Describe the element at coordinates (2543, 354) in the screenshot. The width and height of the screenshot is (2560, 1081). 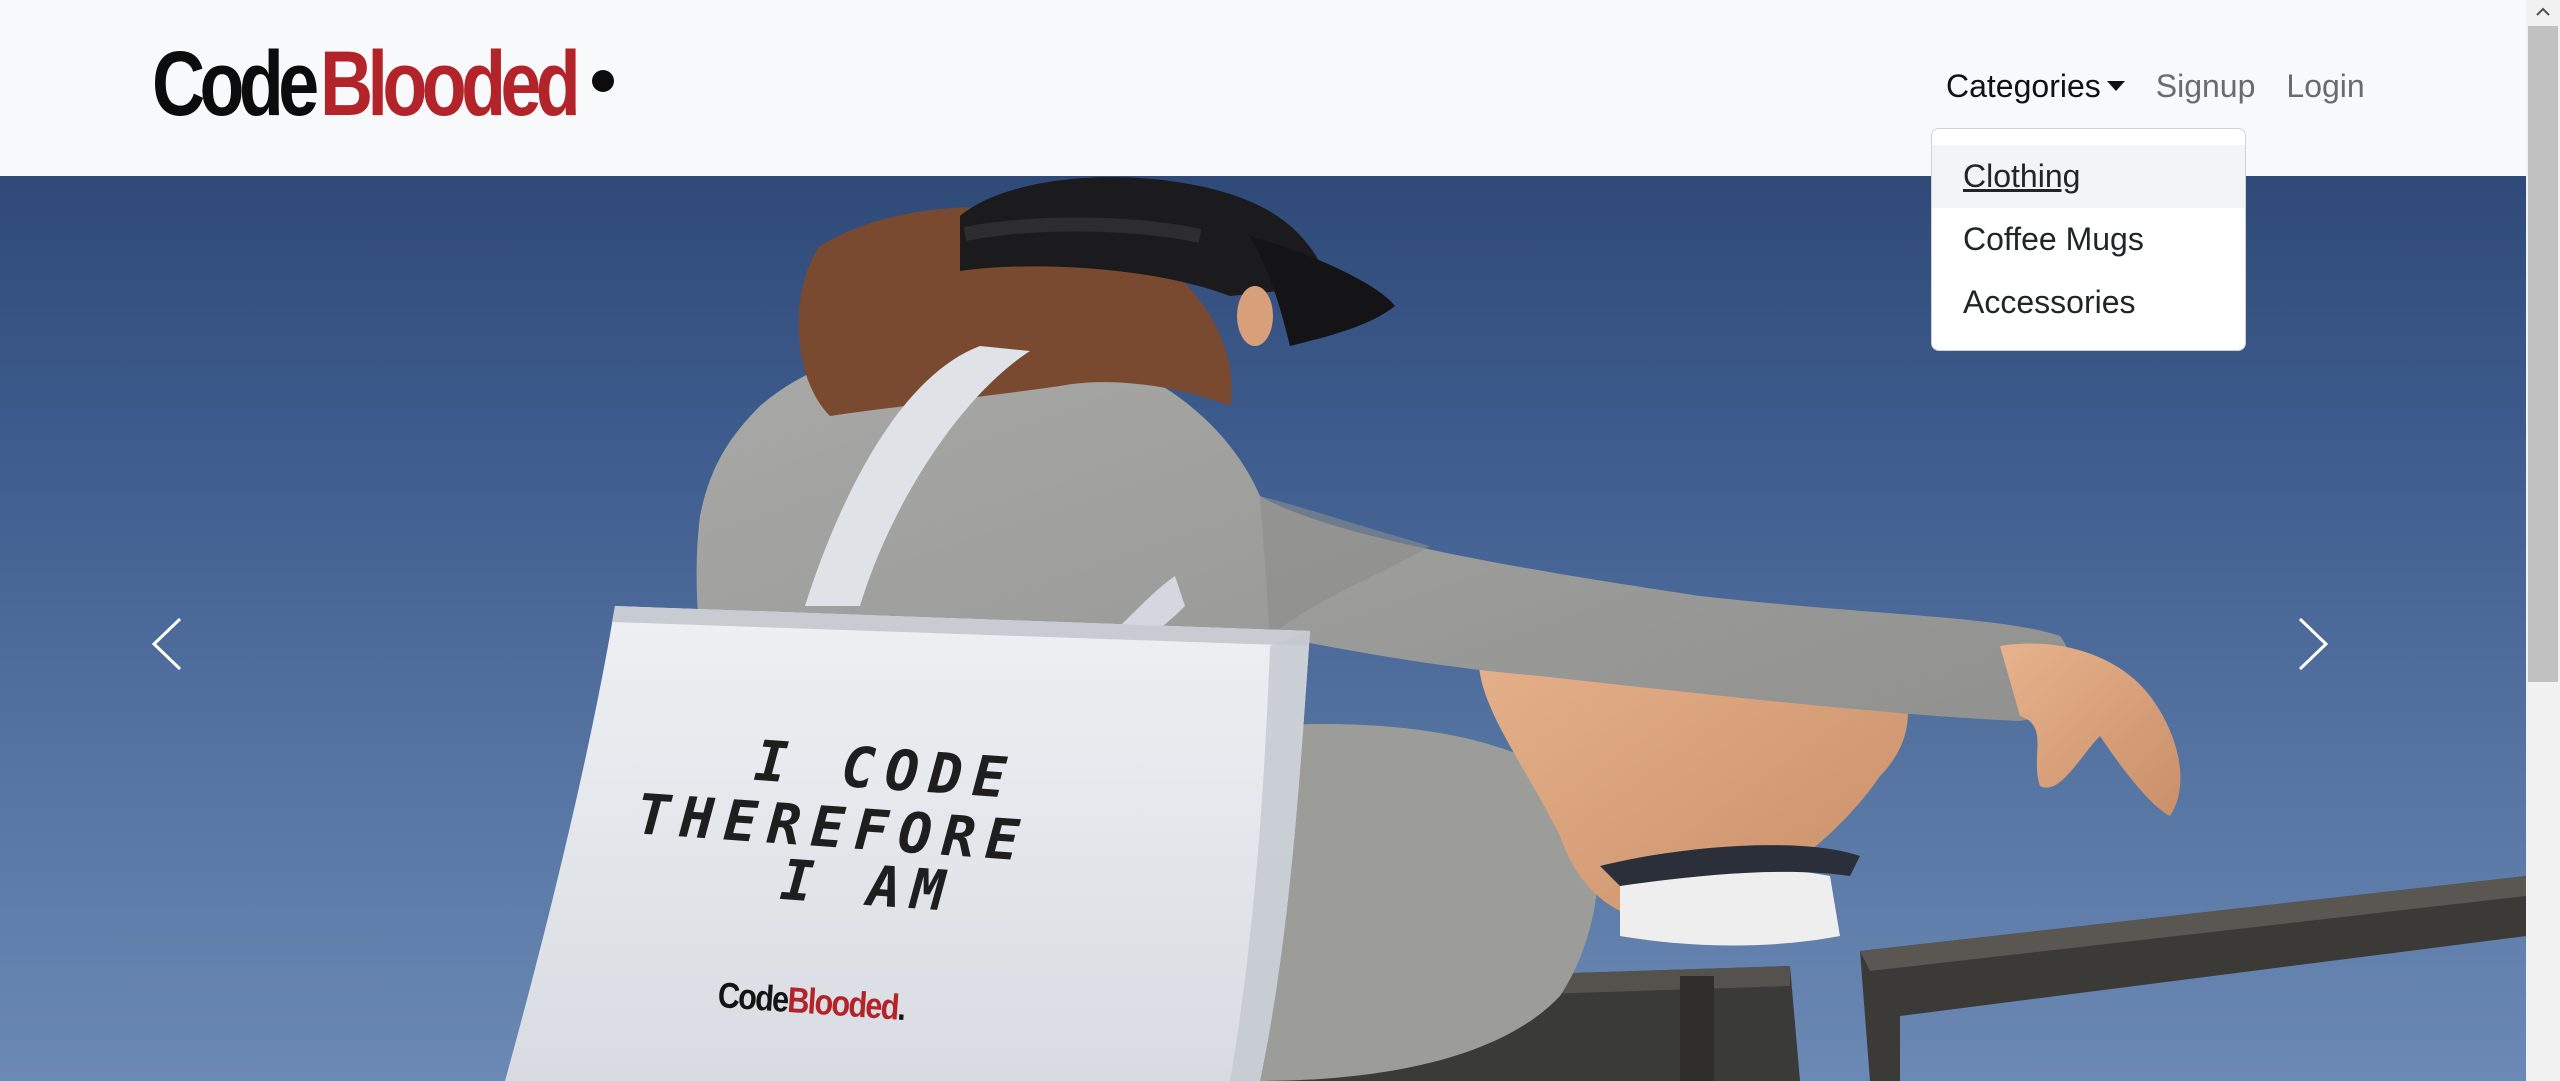
I see `scrollbar-thumb` at that location.